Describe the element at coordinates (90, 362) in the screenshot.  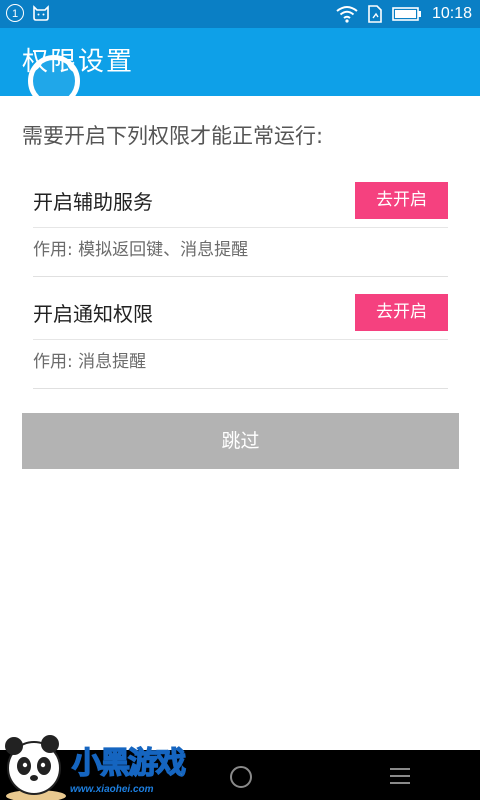
I see `permission-description: 作用: 消息提醒` at that location.